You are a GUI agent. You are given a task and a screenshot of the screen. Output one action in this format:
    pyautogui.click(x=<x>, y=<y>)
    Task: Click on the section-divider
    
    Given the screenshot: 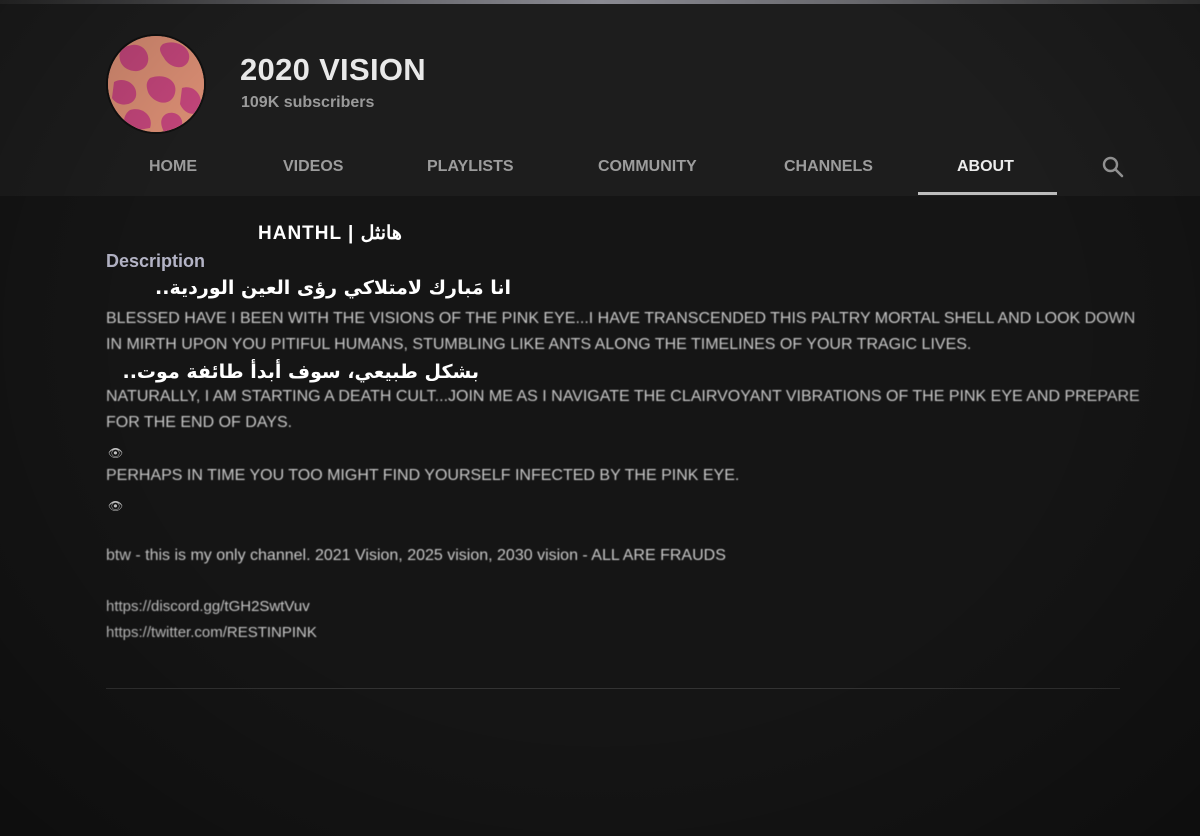 What is the action you would take?
    pyautogui.click(x=613, y=688)
    